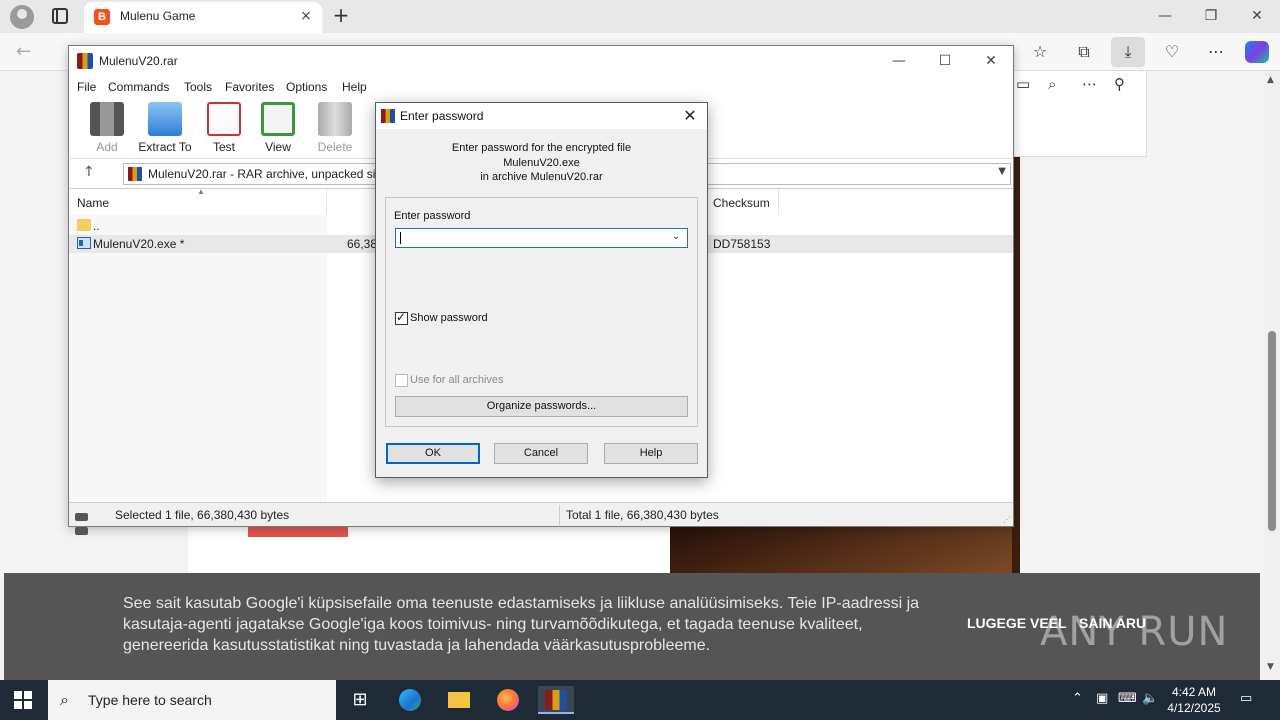 This screenshot has width=1280, height=720. What do you see at coordinates (676, 236) in the screenshot?
I see `chevron-down-icon: ⌄` at bounding box center [676, 236].